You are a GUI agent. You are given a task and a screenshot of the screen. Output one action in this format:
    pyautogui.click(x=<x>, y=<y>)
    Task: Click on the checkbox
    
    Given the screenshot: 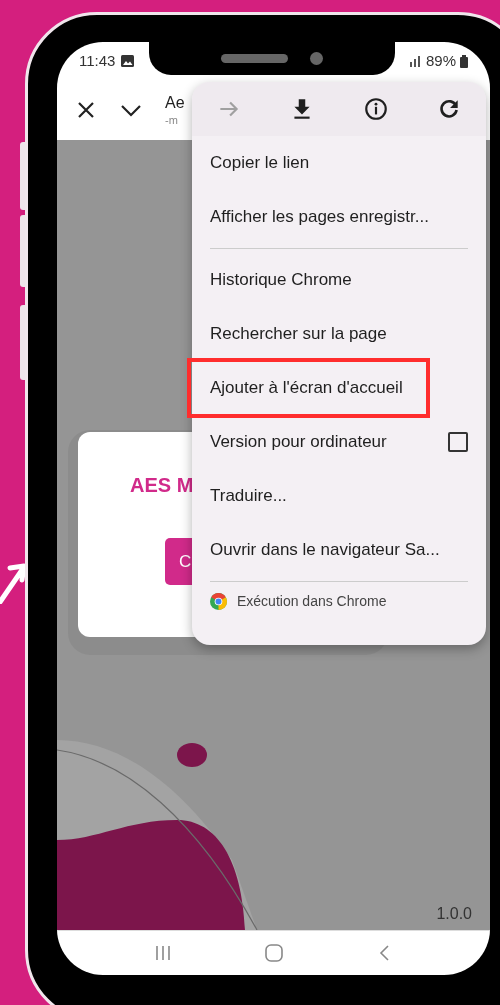 What is the action you would take?
    pyautogui.click(x=458, y=442)
    